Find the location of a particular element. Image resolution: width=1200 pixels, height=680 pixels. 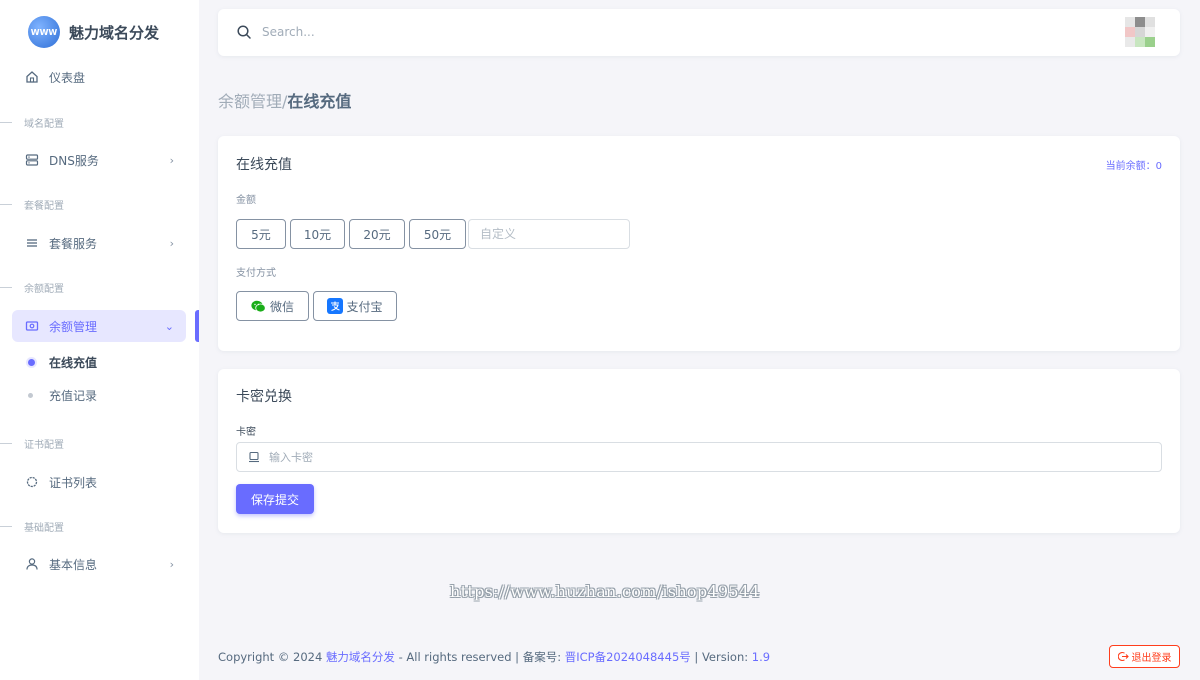

sidebar-item-label: 仪表盘 is located at coordinates (67, 77).